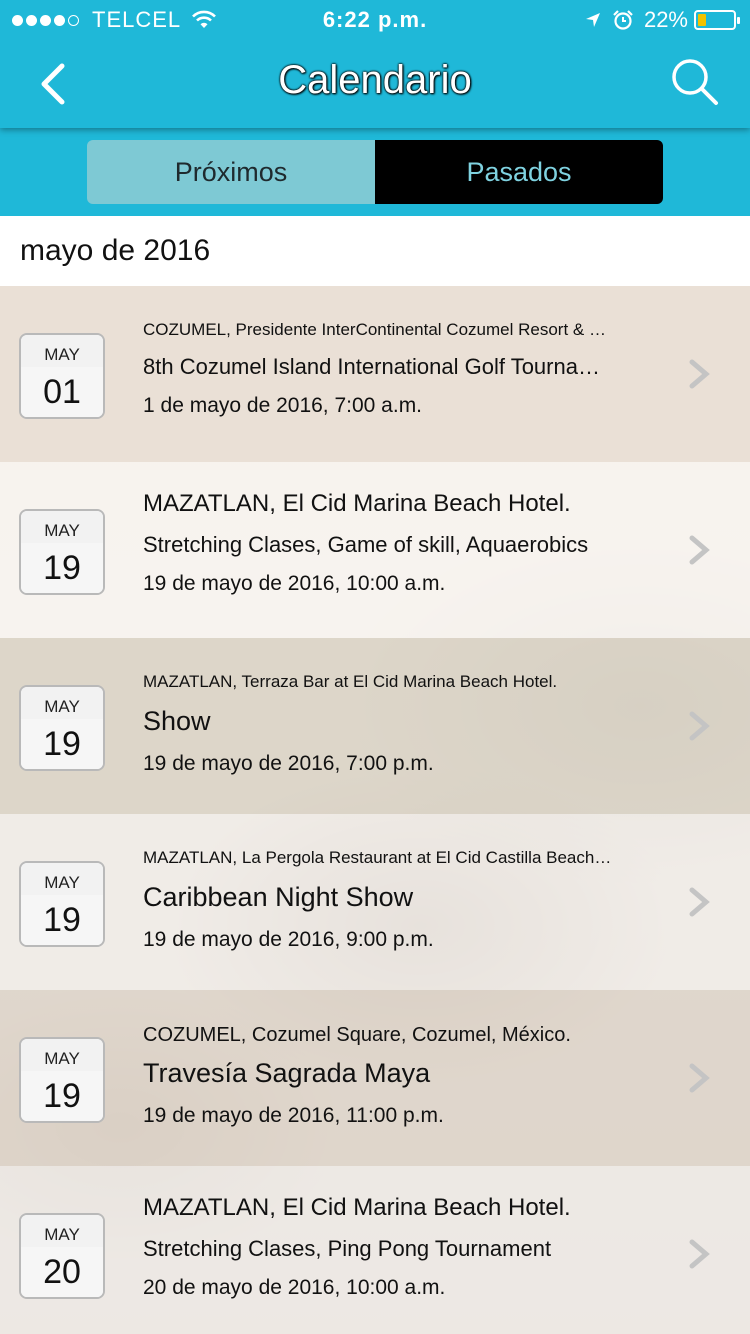 This screenshot has height=1334, width=750. I want to click on date-day: 01, so click(62, 392).